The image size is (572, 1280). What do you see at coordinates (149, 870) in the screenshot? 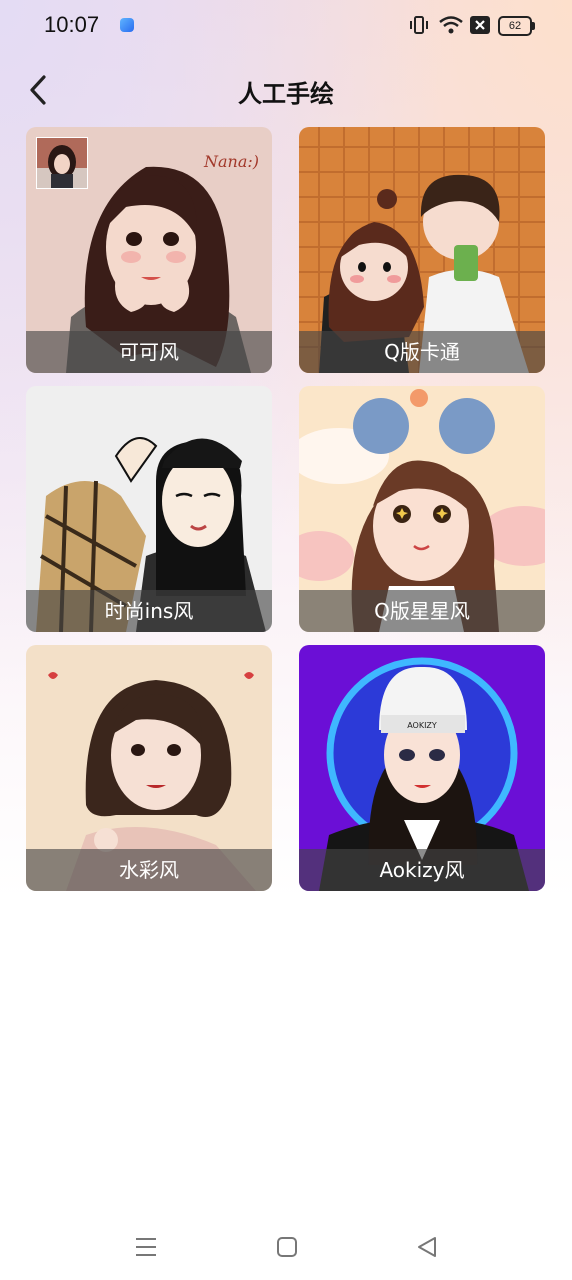
I see `style-label: 水彩风` at bounding box center [149, 870].